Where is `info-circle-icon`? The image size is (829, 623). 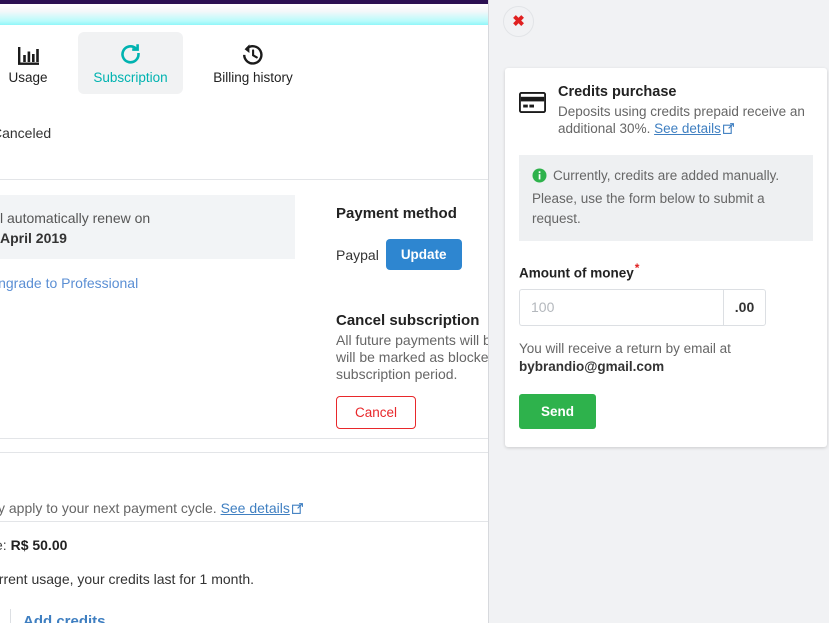 info-circle-icon is located at coordinates (539, 178).